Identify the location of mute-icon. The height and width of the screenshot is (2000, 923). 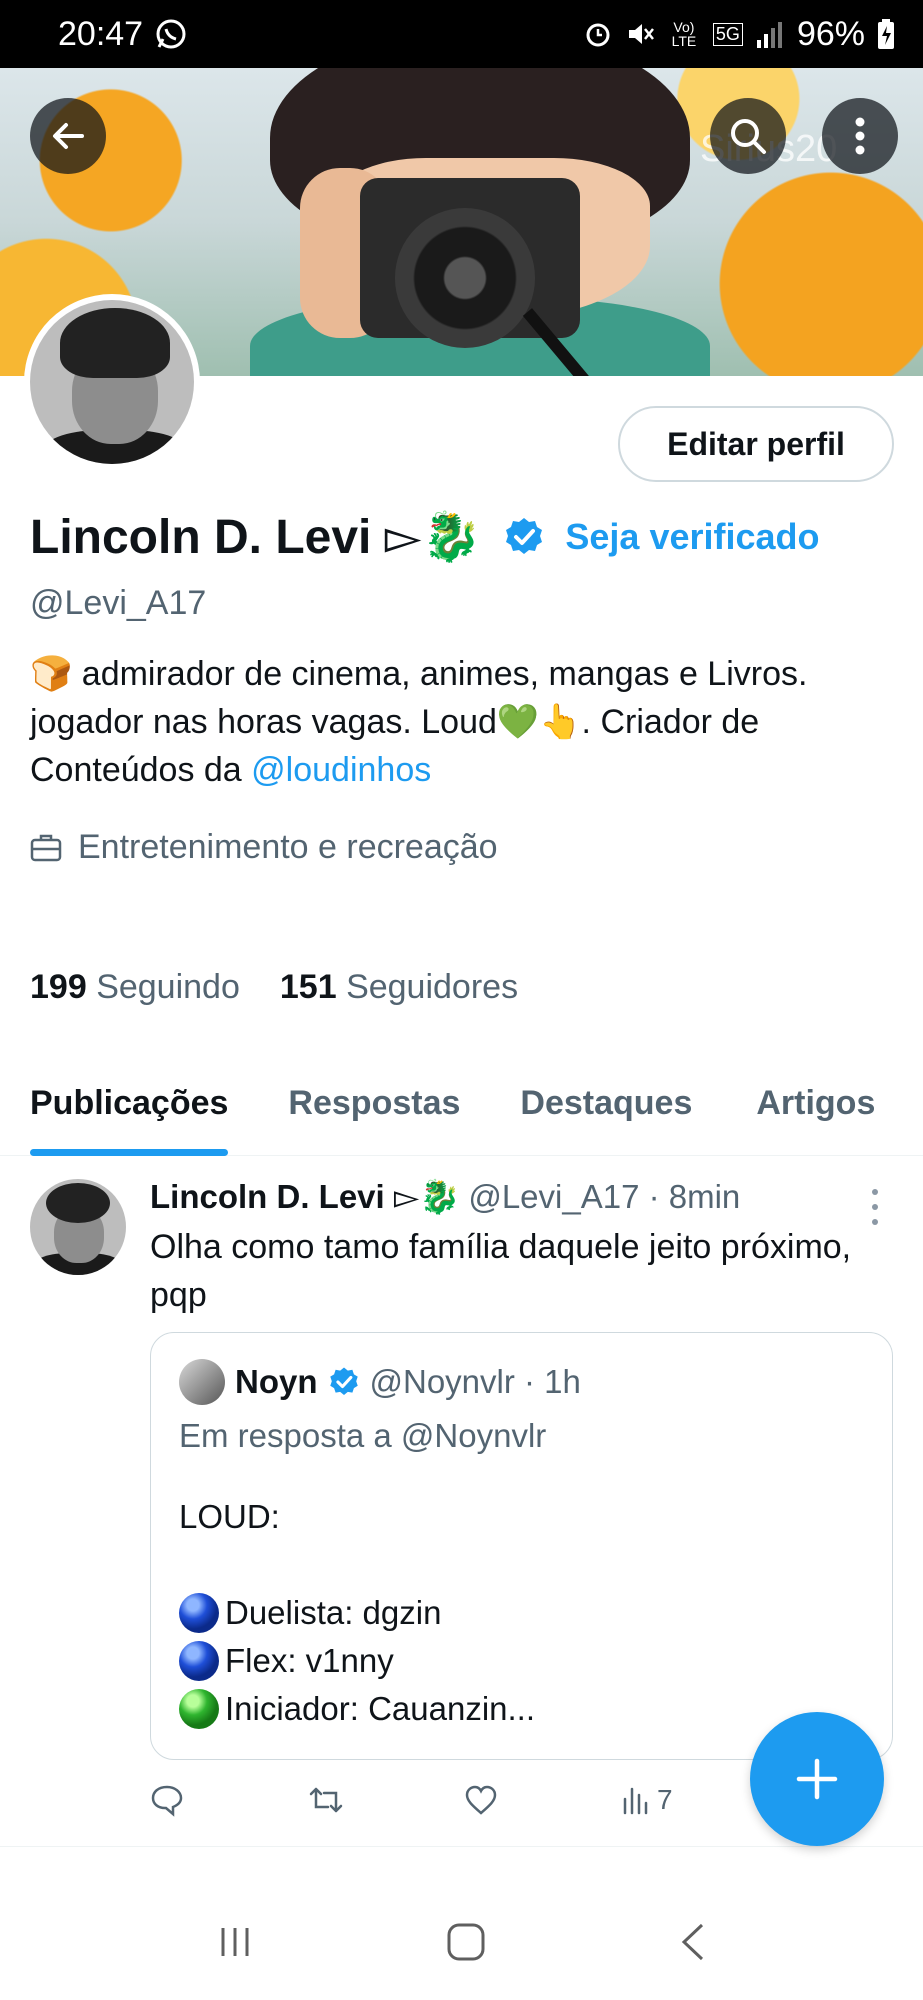
(640, 34).